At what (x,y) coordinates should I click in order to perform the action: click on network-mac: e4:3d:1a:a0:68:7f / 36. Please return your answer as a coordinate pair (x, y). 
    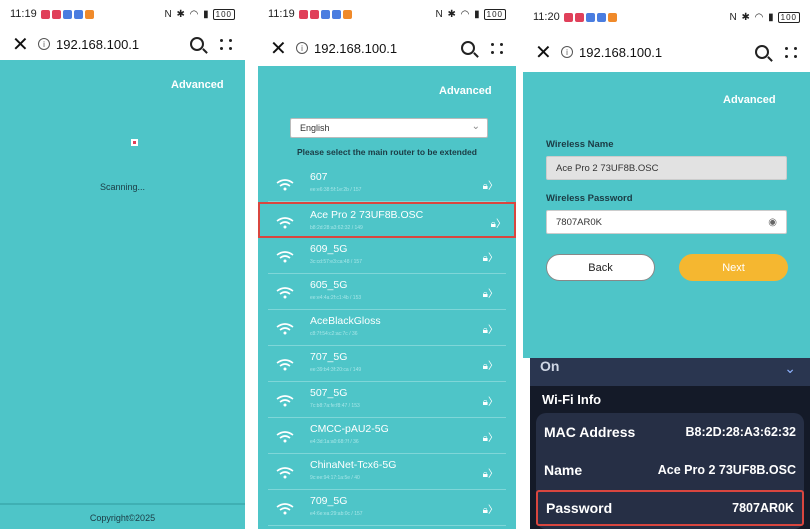
    Looking at the image, I should click on (334, 442).